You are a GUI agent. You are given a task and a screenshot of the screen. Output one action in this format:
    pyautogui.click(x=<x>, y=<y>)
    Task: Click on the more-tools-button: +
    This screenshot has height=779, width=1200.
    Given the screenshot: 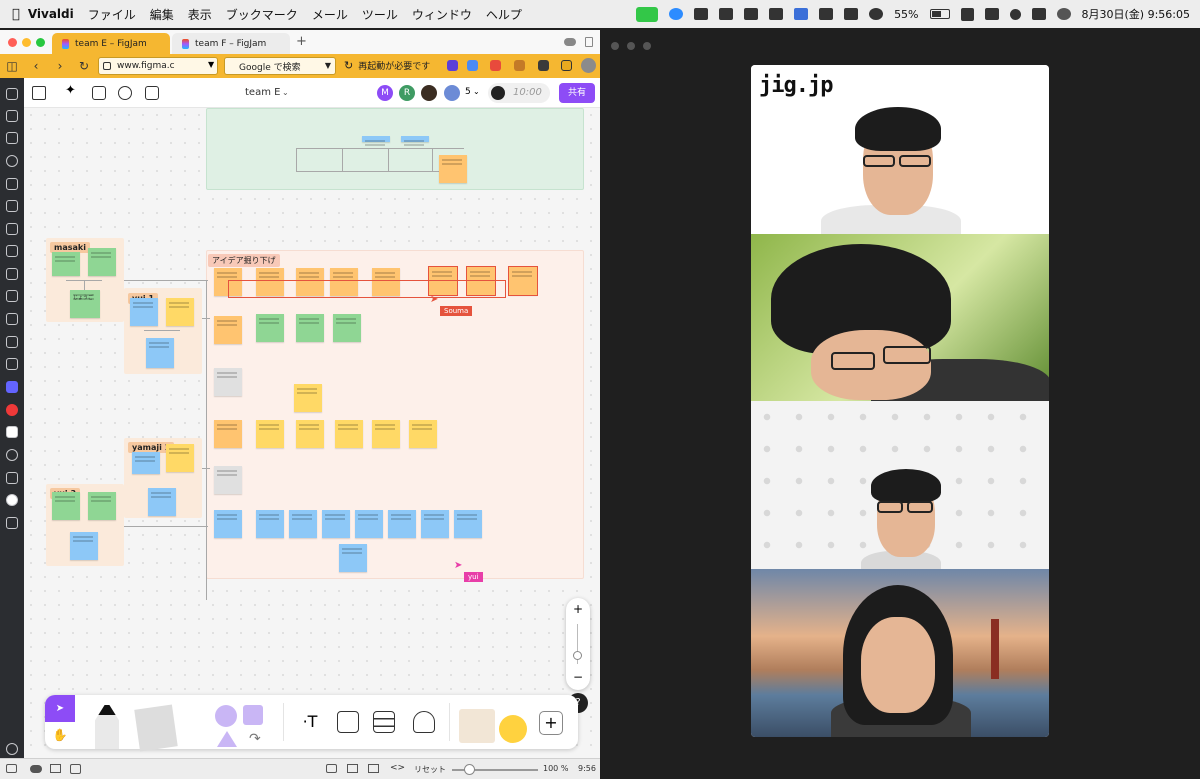 What is the action you would take?
    pyautogui.click(x=551, y=723)
    